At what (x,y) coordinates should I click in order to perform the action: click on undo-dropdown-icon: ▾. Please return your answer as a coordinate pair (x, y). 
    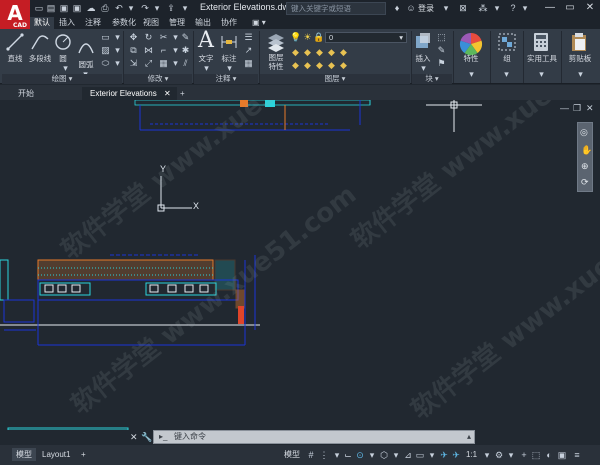
    Looking at the image, I should click on (131, 8).